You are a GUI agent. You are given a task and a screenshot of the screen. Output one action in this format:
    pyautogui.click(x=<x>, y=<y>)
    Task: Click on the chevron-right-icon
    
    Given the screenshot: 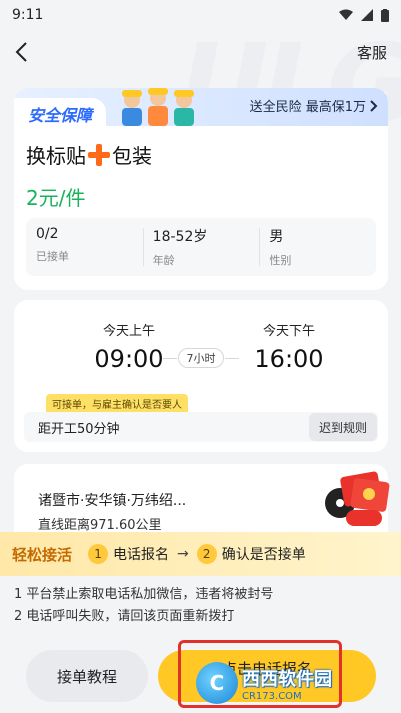 What is the action you would take?
    pyautogui.click(x=374, y=105)
    